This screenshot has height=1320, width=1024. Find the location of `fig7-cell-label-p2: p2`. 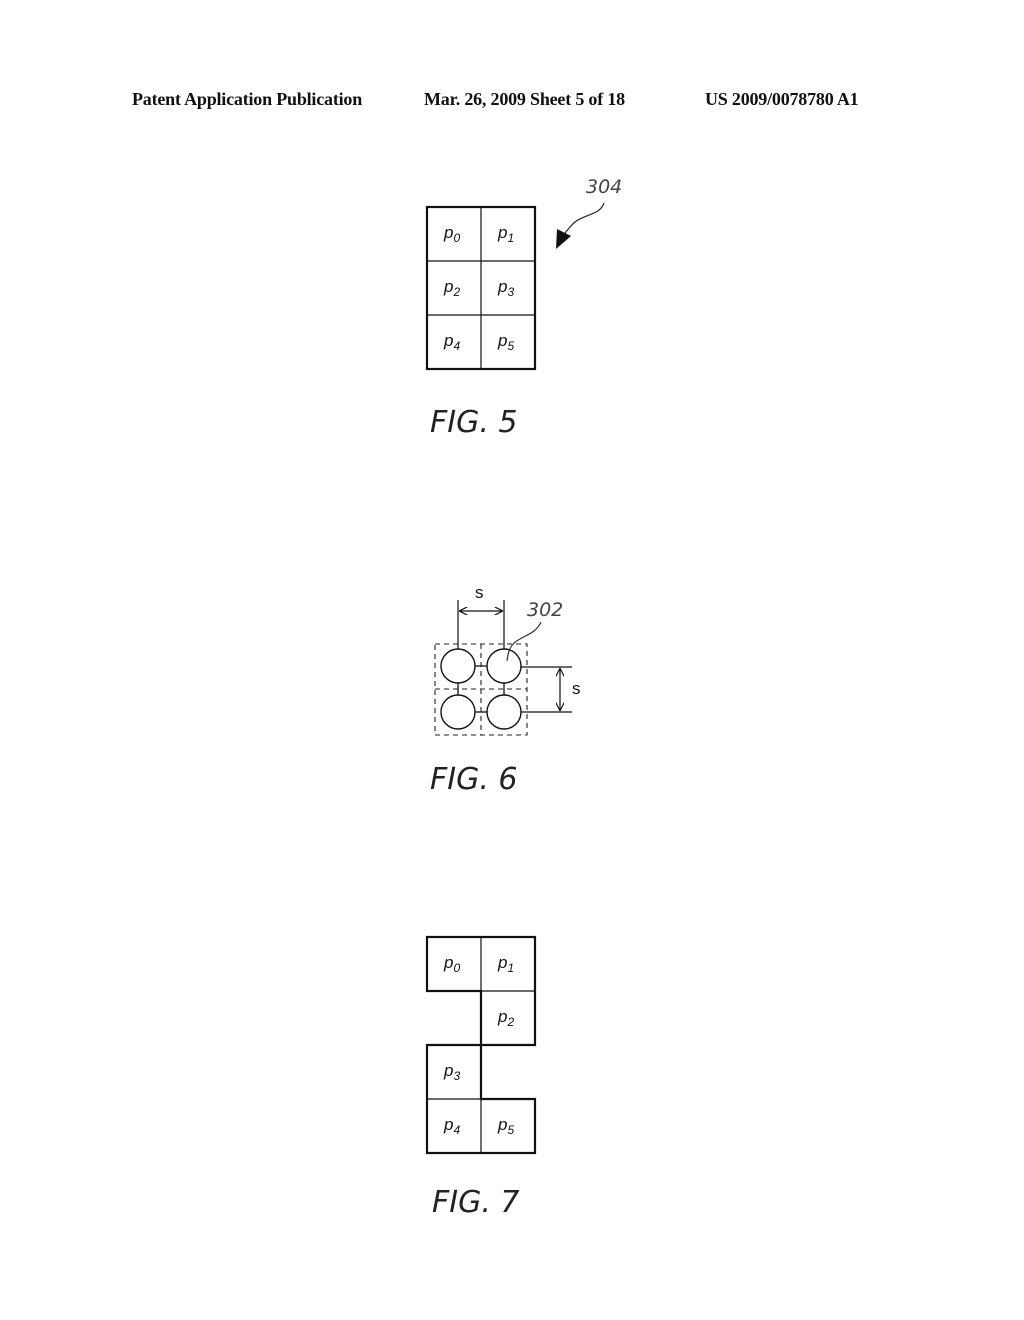

fig7-cell-label-p2: p2 is located at coordinates (505, 1018).